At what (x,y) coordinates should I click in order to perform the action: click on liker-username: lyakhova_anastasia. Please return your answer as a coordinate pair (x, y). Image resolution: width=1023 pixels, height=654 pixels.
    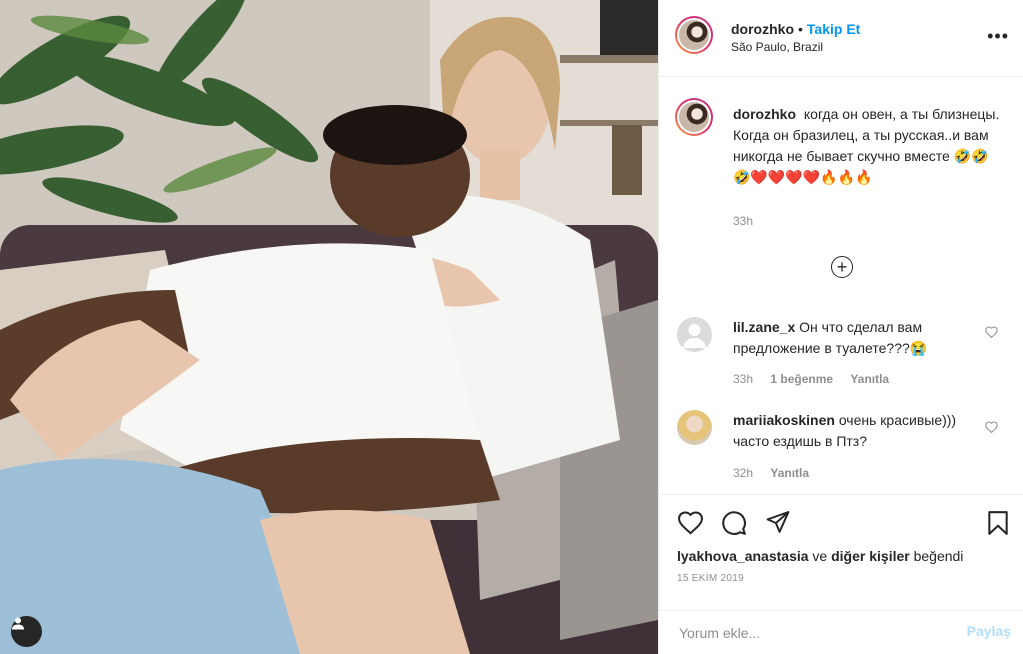
    Looking at the image, I should click on (743, 556).